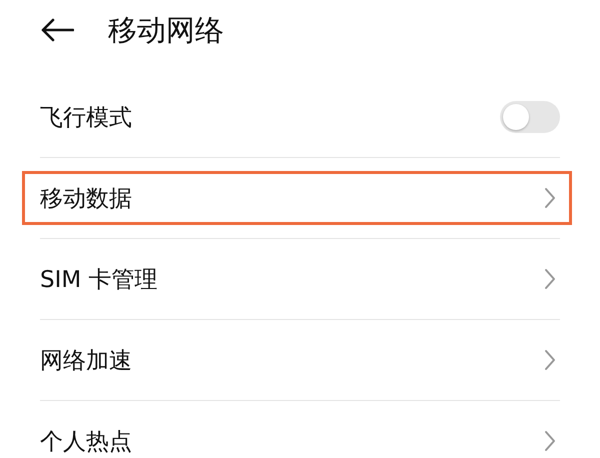 Image resolution: width=600 pixels, height=458 pixels. I want to click on item-label: SIM 卡管理, so click(99, 279).